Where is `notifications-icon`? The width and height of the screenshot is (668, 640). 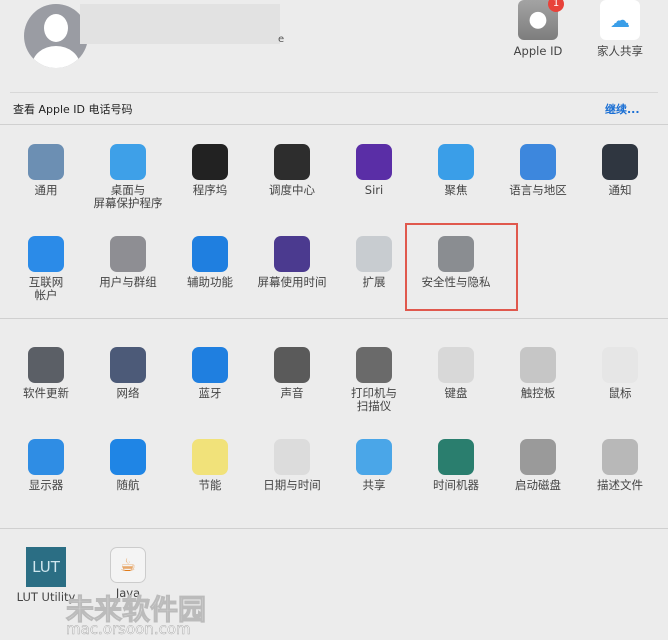 notifications-icon is located at coordinates (620, 162).